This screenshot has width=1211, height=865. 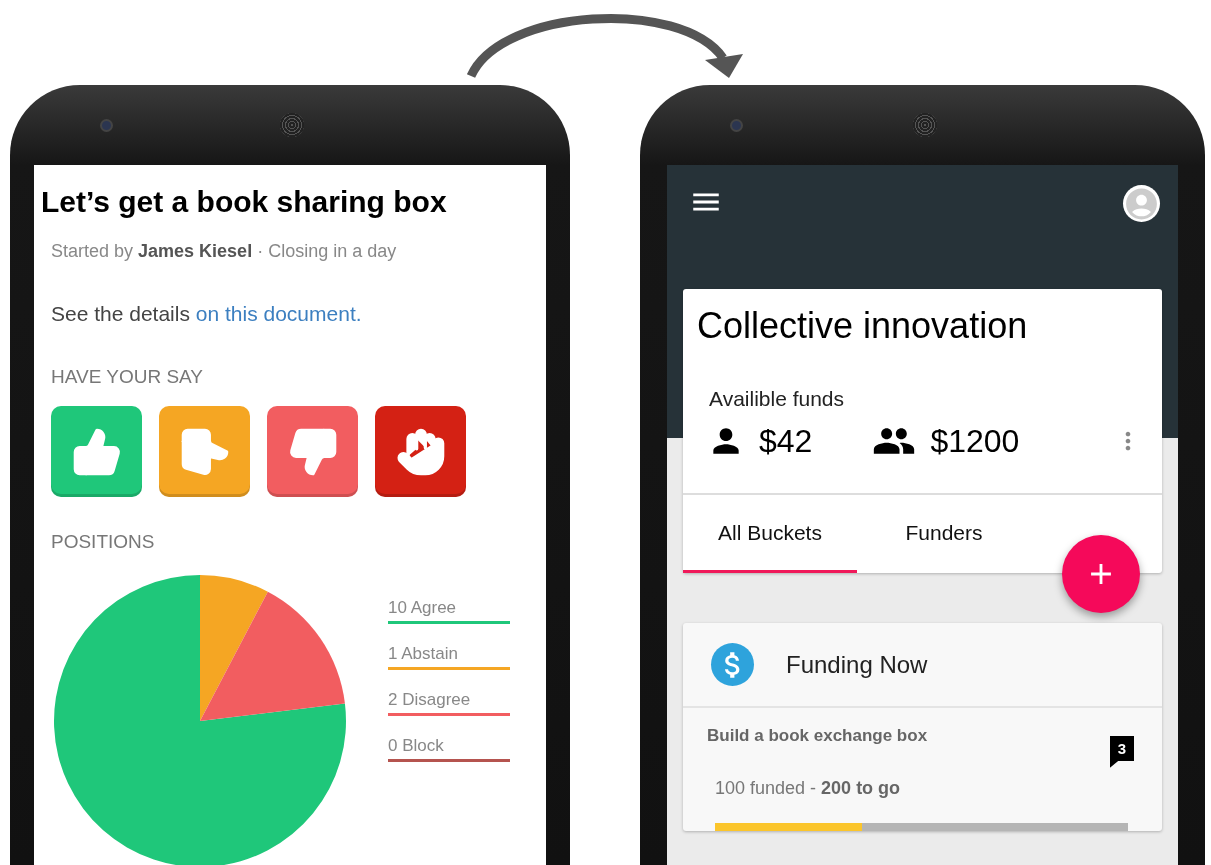 I want to click on document-link: on this document., so click(x=278, y=313).